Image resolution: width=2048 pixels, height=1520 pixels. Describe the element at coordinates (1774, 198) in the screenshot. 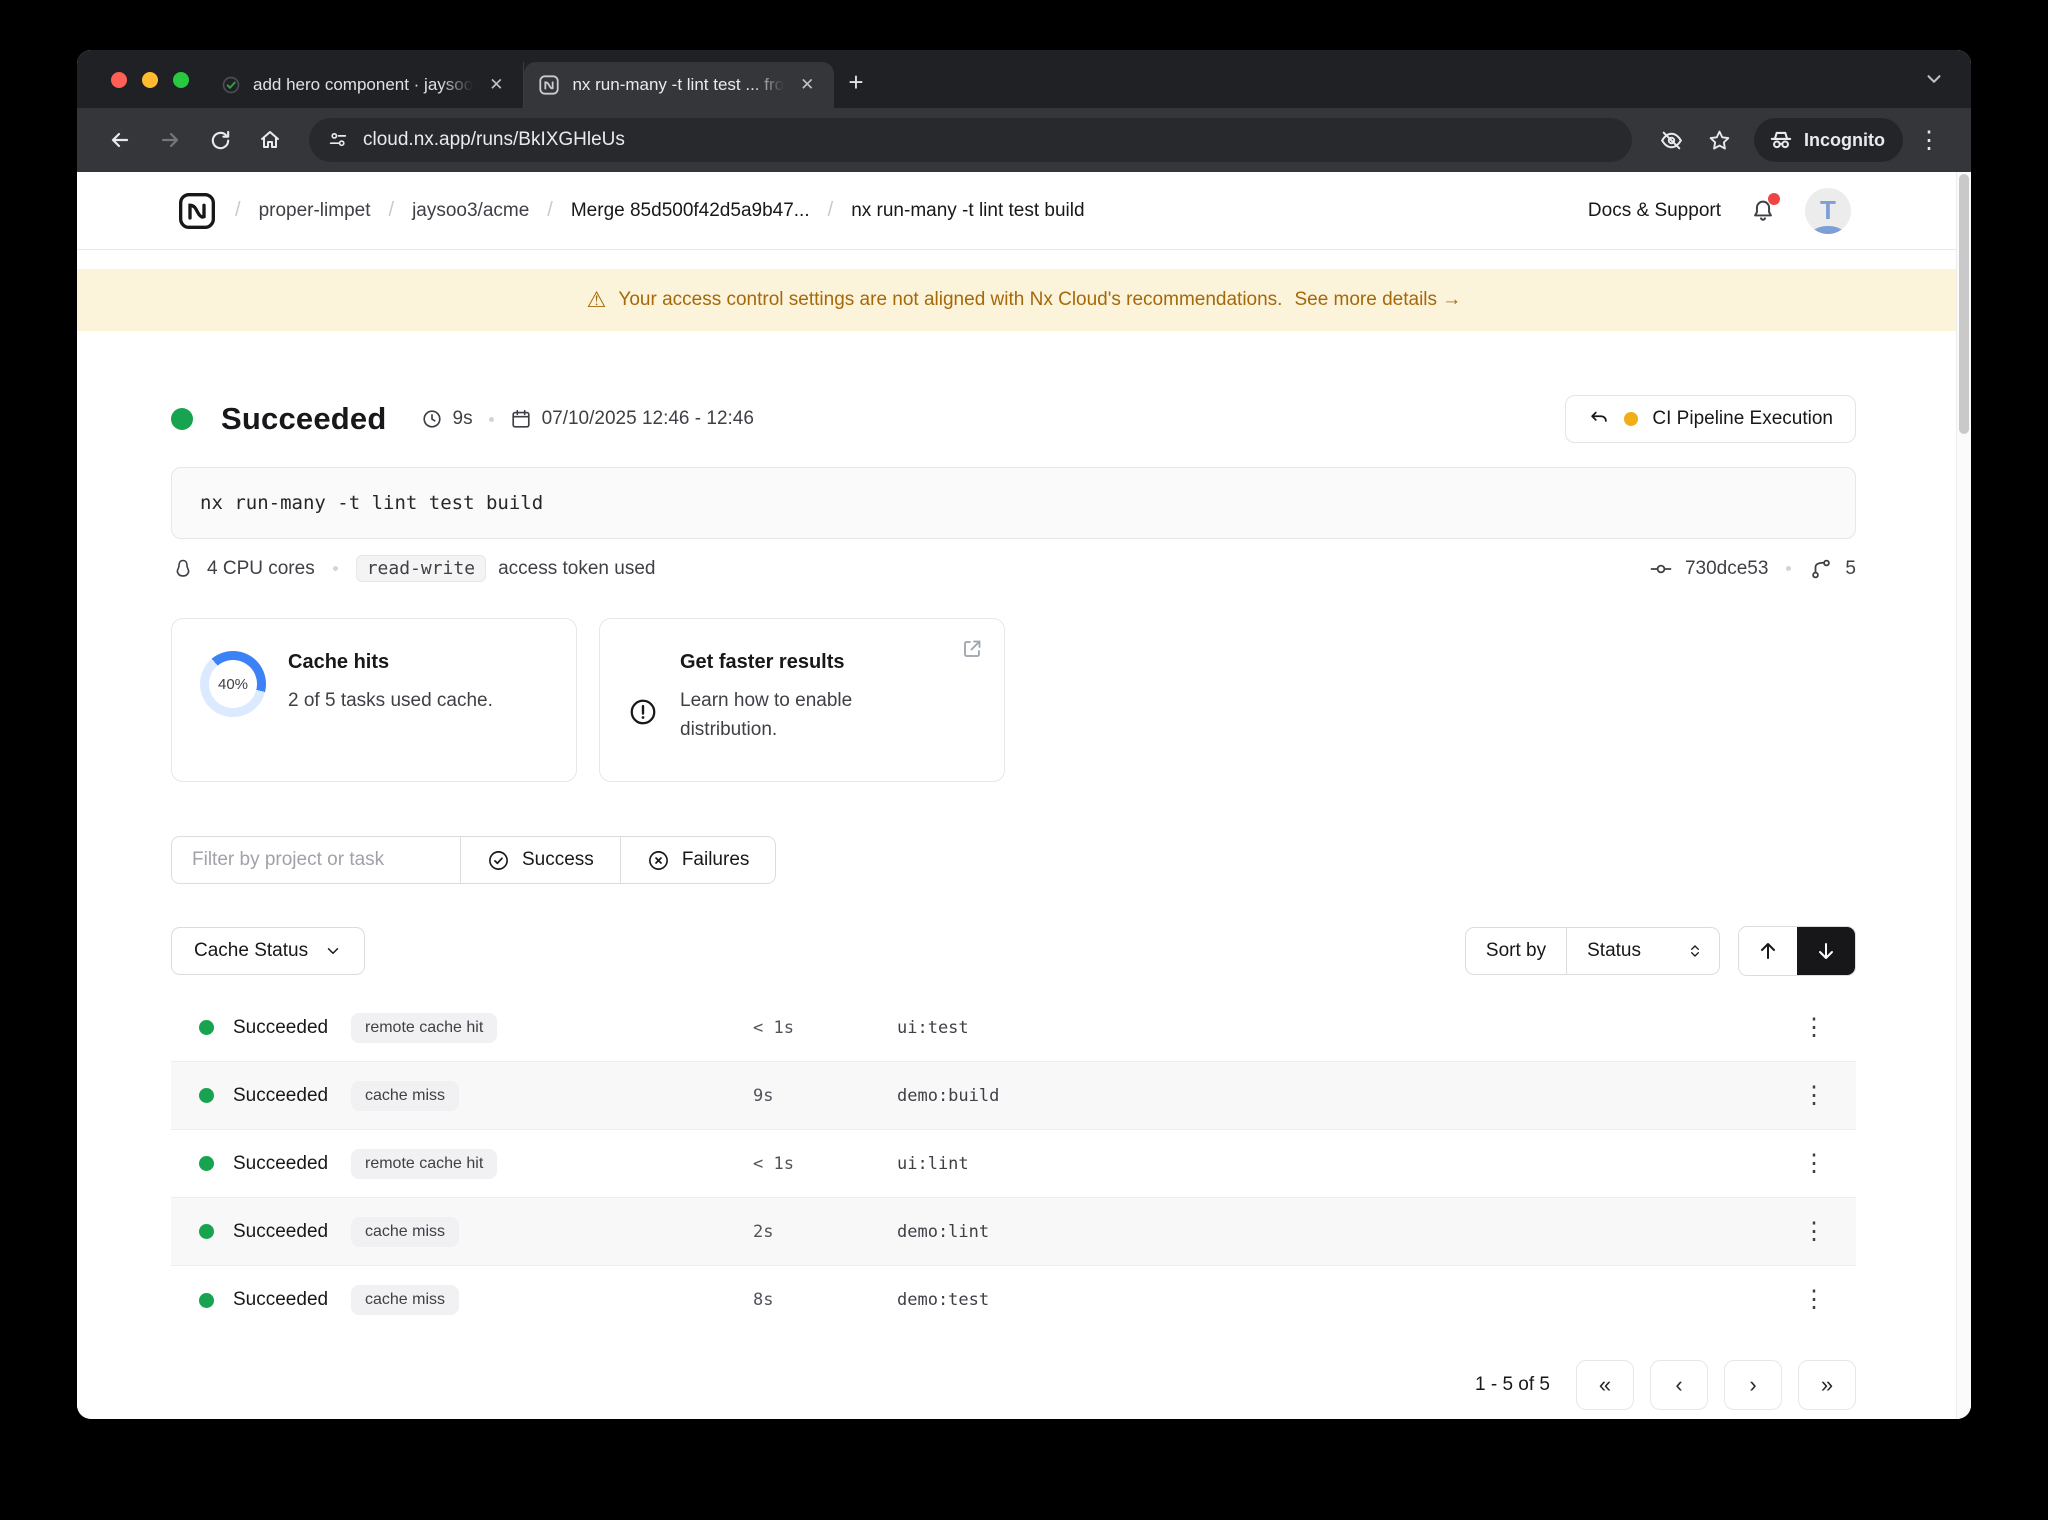

I see `notification-dot` at that location.